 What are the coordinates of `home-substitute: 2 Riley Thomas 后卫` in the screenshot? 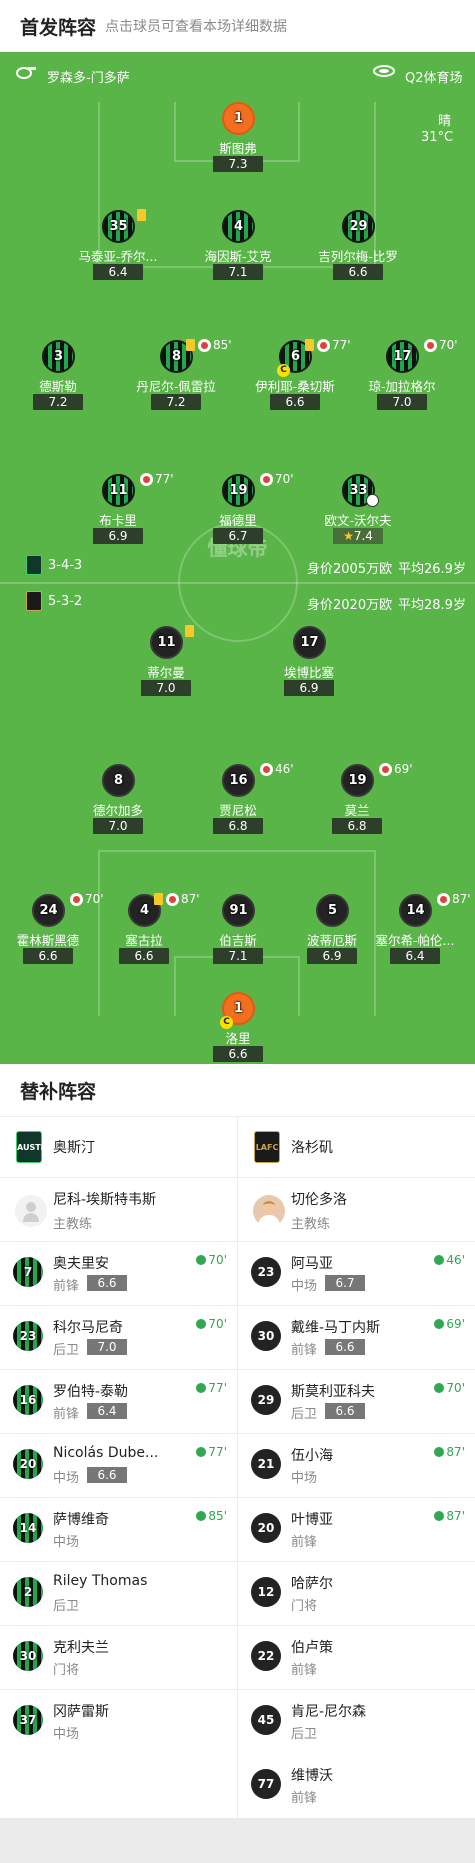 It's located at (118, 1593).